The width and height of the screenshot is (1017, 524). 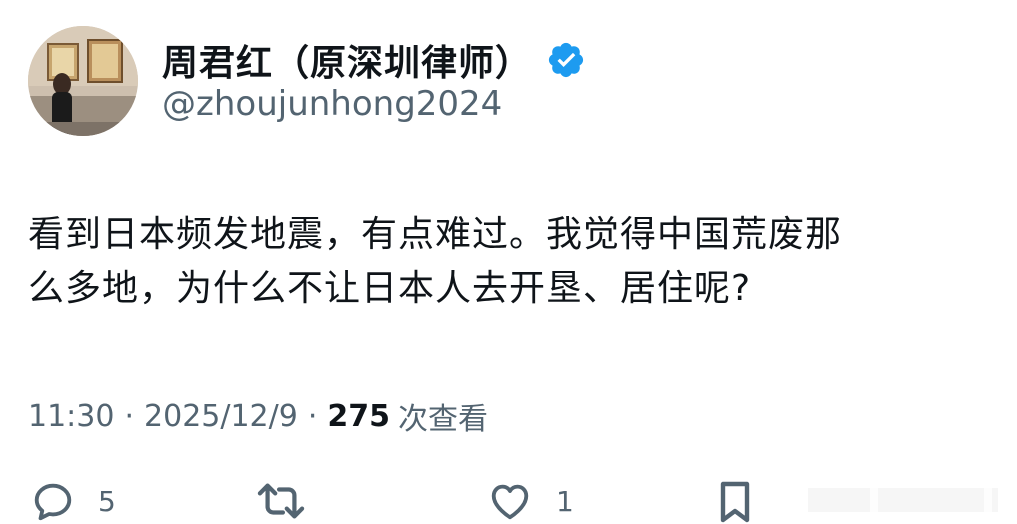 I want to click on display-name-row: 周君红（原深圳律师）, so click(x=374, y=60).